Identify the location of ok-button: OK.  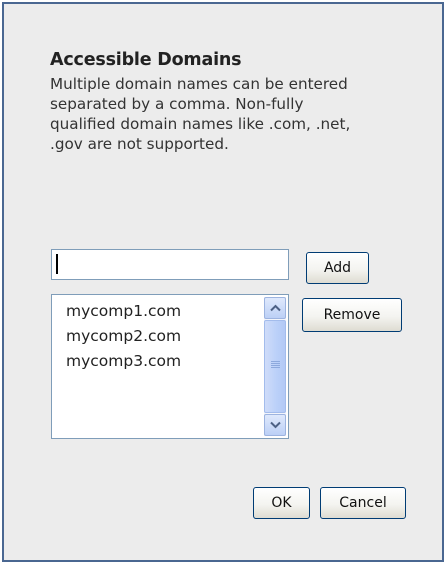
(281, 503).